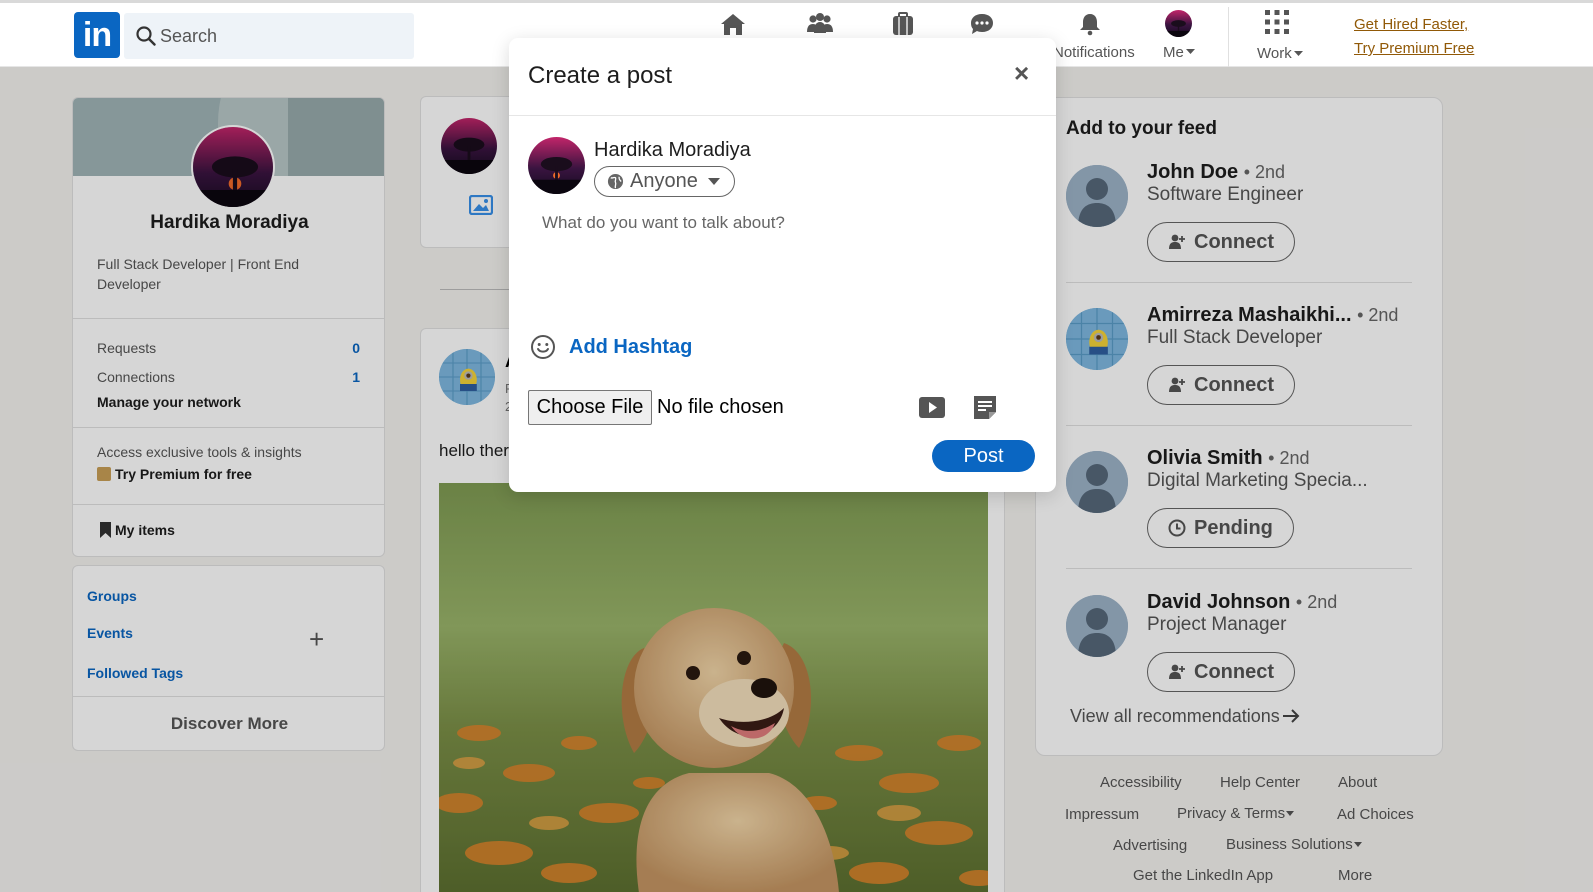 This screenshot has width=1593, height=892. I want to click on file-status-text: No file chosen, so click(720, 407).